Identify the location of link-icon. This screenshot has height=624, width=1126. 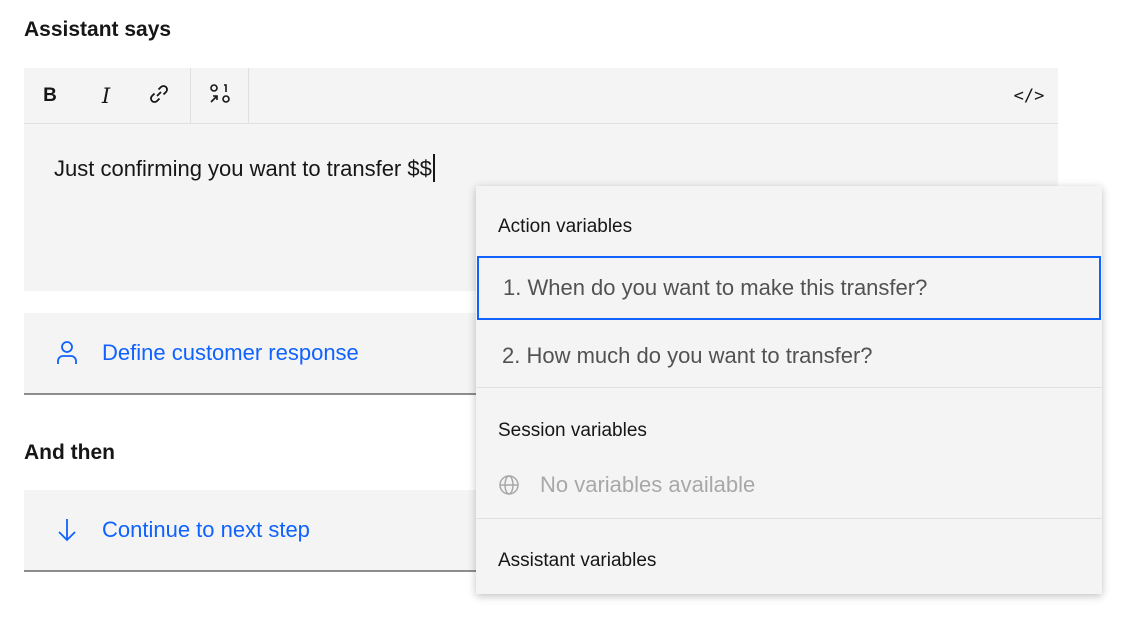
(159, 96).